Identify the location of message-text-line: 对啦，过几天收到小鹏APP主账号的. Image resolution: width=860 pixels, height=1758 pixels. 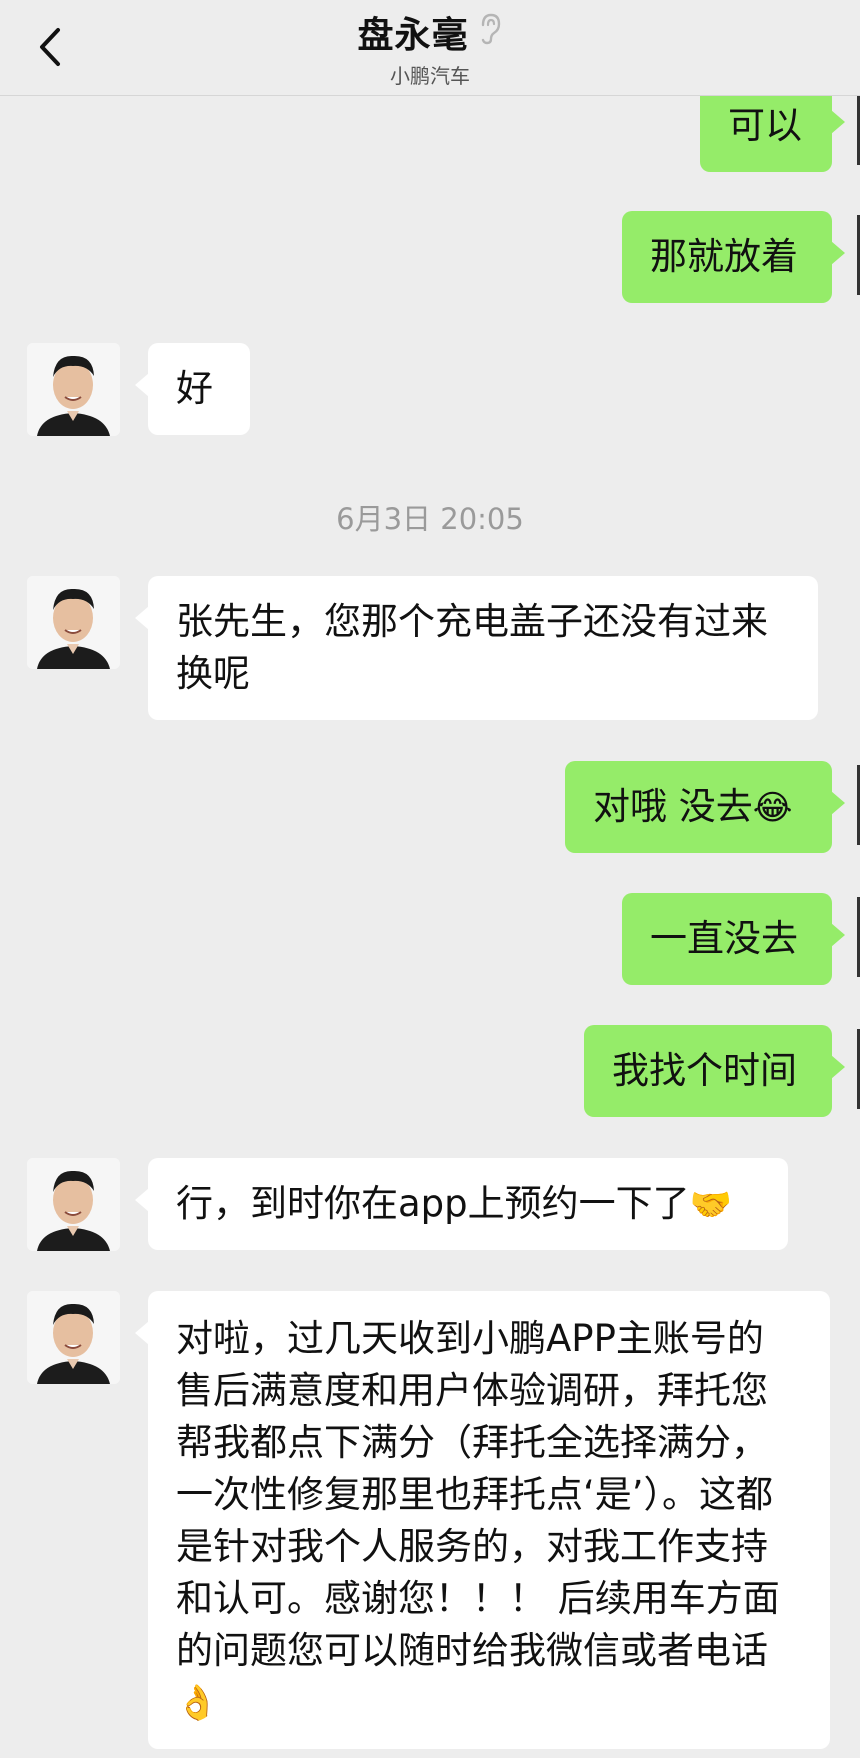
(470, 1338).